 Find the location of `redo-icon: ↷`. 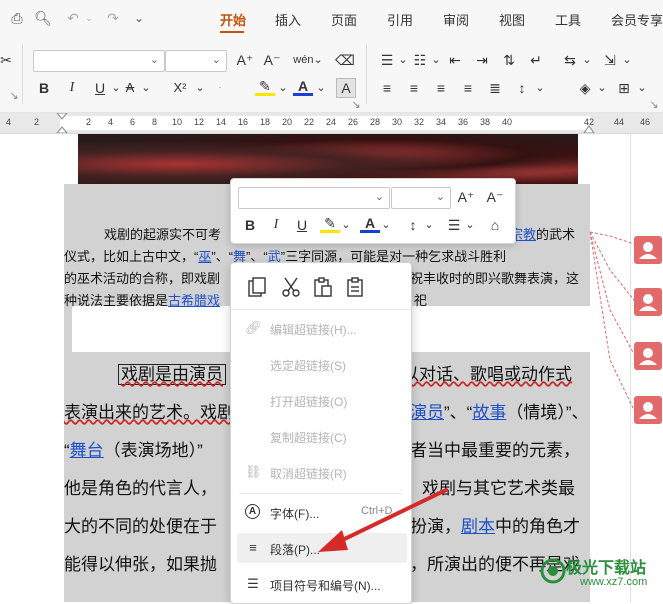

redo-icon: ↷ is located at coordinates (113, 18).